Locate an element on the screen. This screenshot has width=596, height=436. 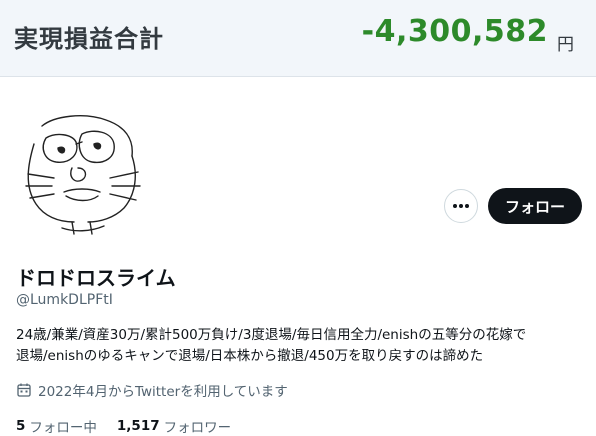
avatar is located at coordinates (81, 171).